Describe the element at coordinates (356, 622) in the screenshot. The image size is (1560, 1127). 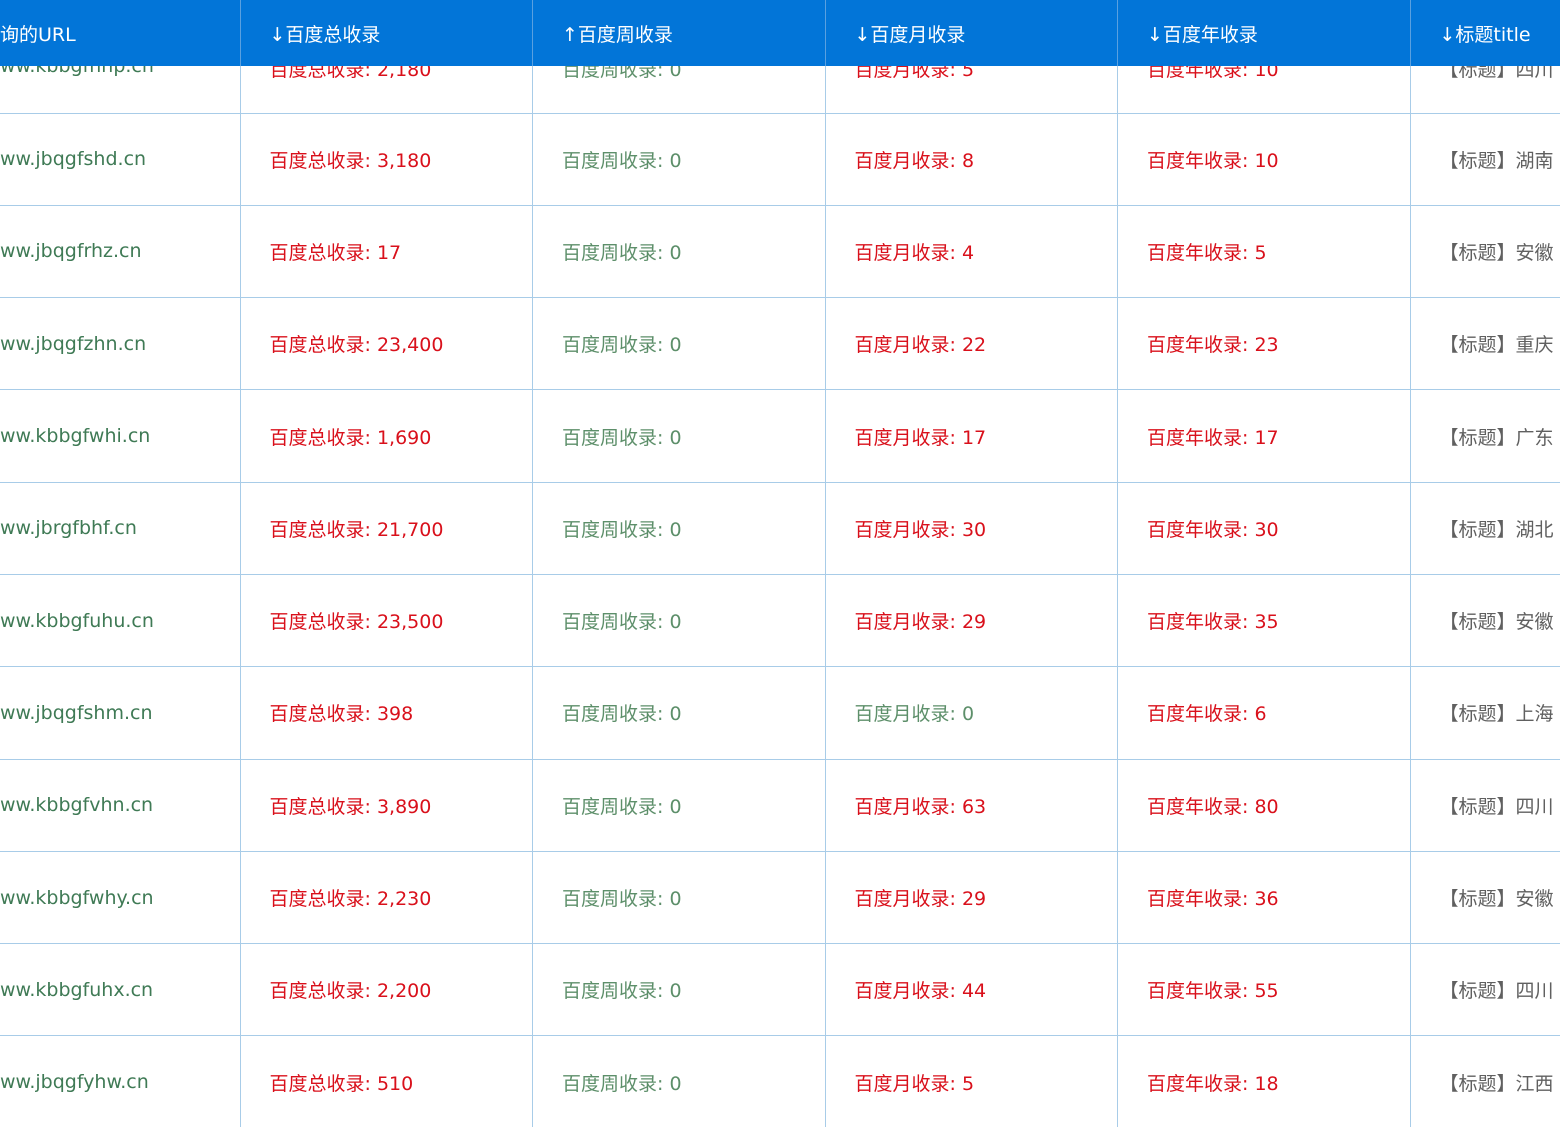
I see `total-index-cell-text: 百度总收录: 23,500` at that location.